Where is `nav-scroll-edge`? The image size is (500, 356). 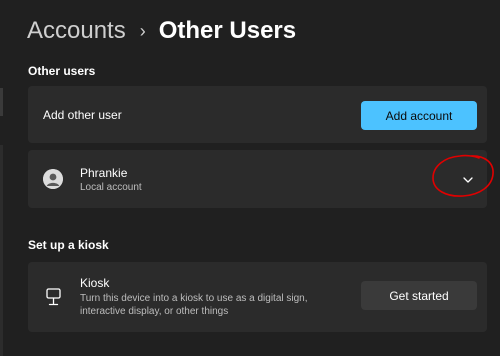 nav-scroll-edge is located at coordinates (1, 102).